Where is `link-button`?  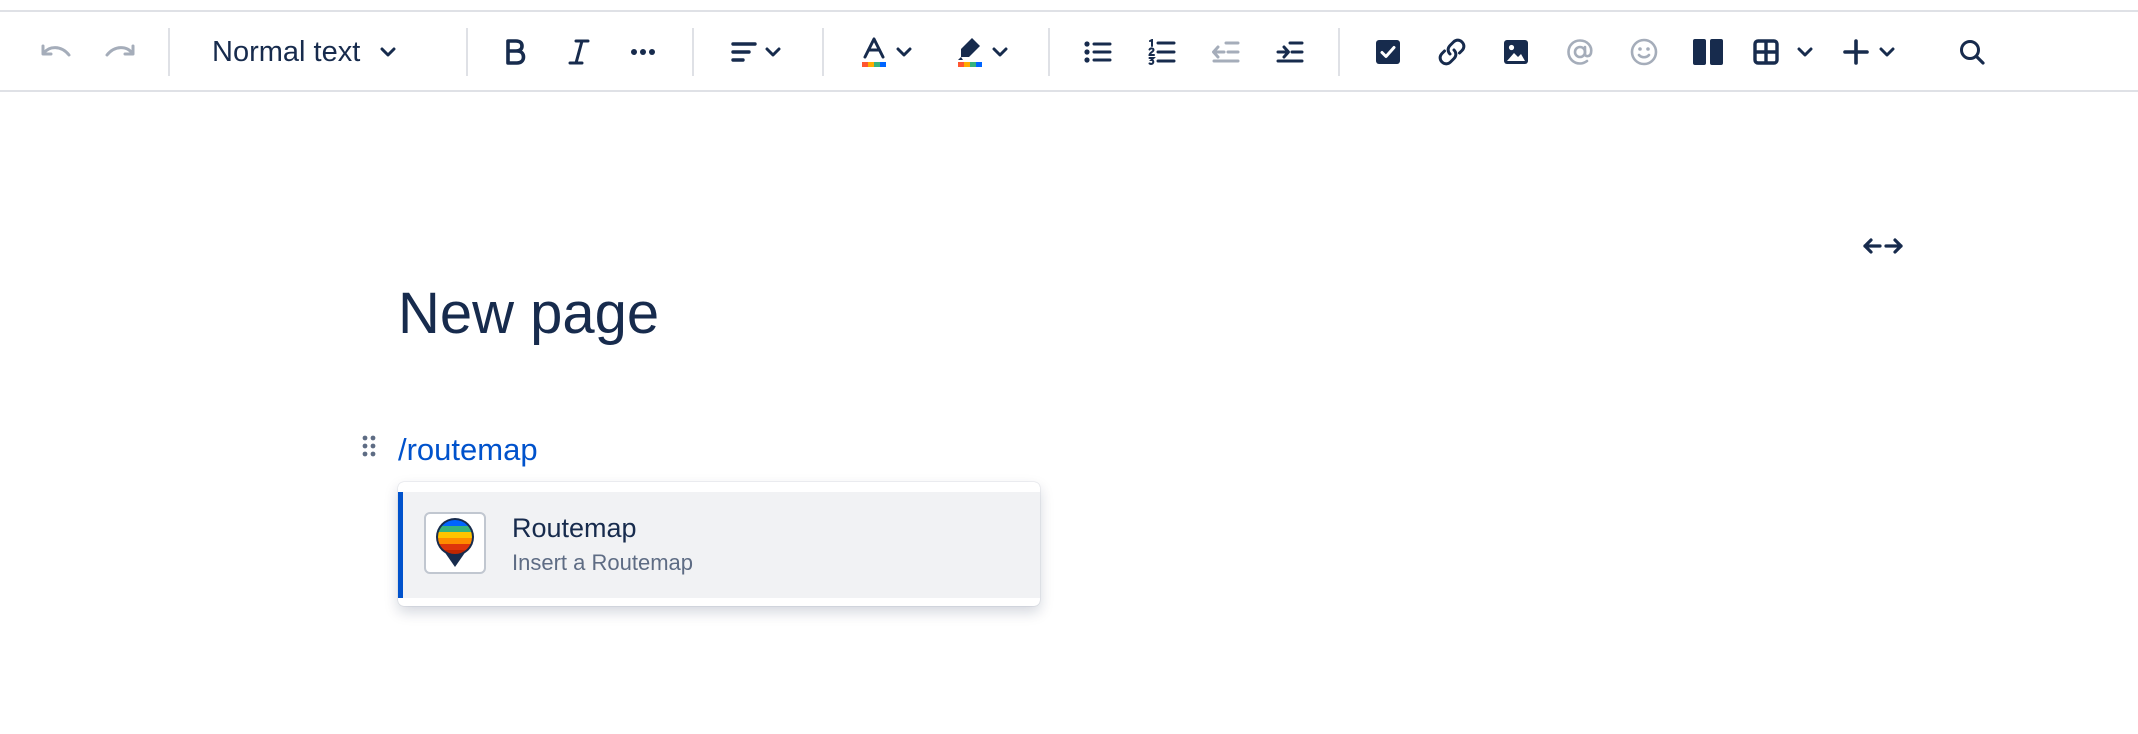
link-button is located at coordinates (1452, 52).